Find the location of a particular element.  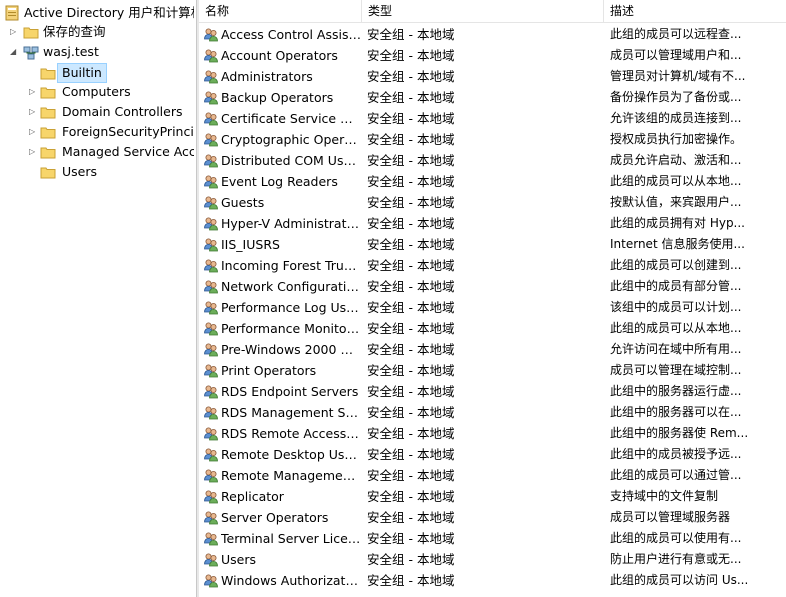

tree-item-label: Managed Service Accounts is located at coordinates (128, 151).